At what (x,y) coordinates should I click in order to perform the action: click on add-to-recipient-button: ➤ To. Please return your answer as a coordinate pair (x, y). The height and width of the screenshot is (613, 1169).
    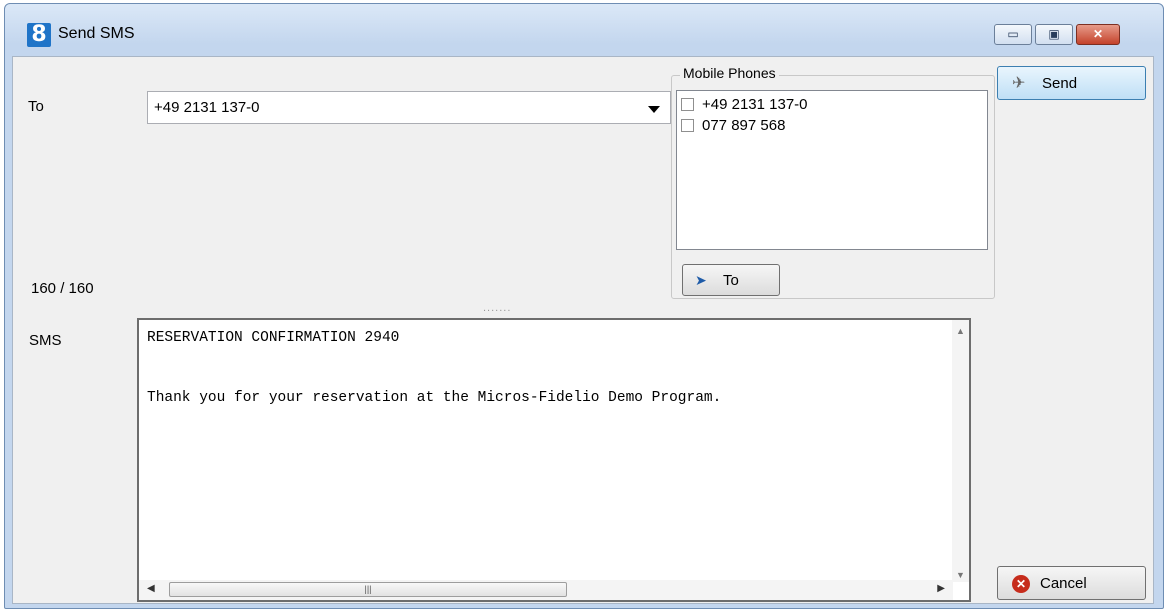
    Looking at the image, I should click on (731, 280).